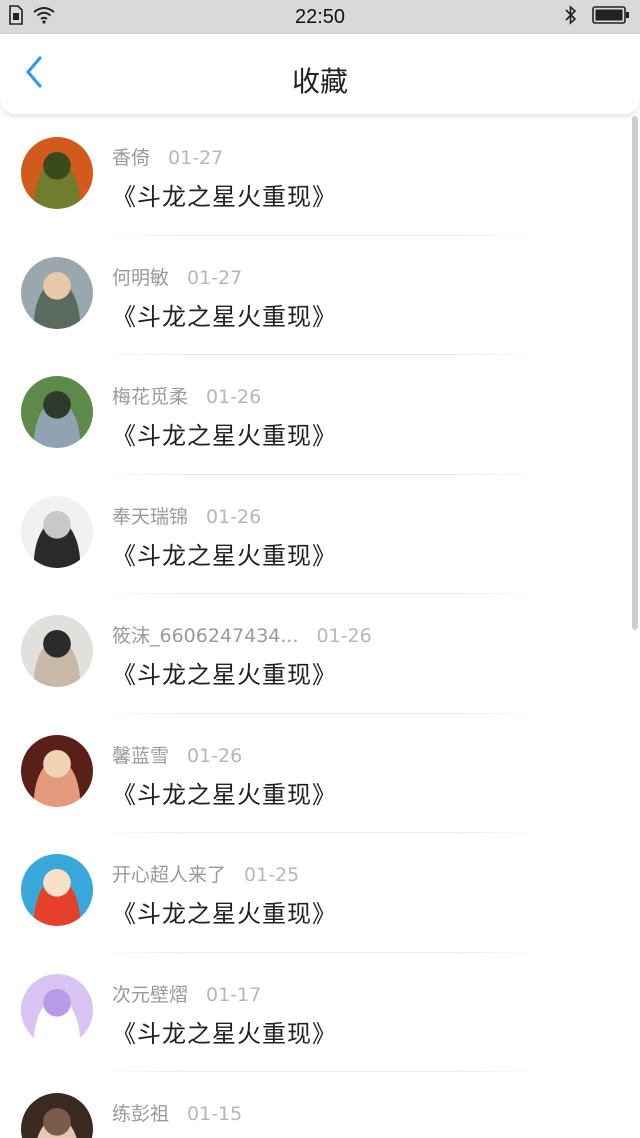 The image size is (640, 1138). I want to click on scrollbar, so click(635, 373).